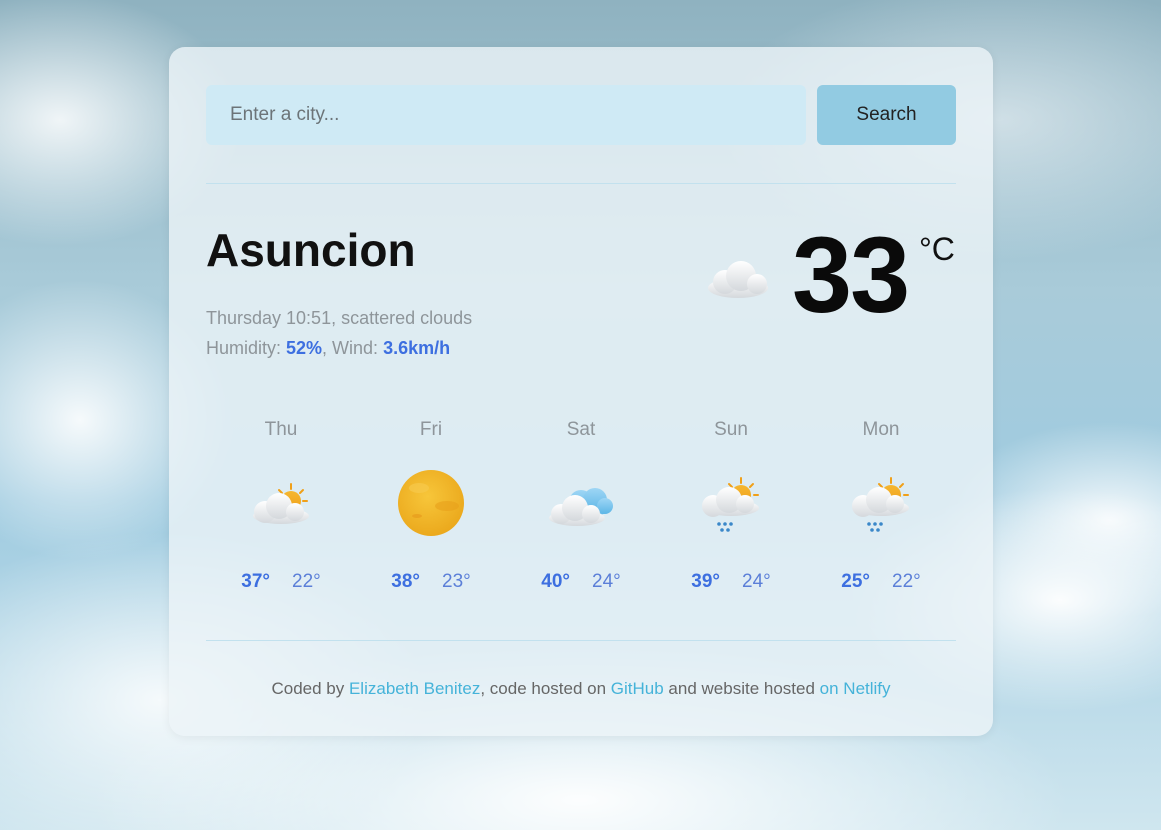 The height and width of the screenshot is (830, 1161). I want to click on city-search-input, so click(506, 115).